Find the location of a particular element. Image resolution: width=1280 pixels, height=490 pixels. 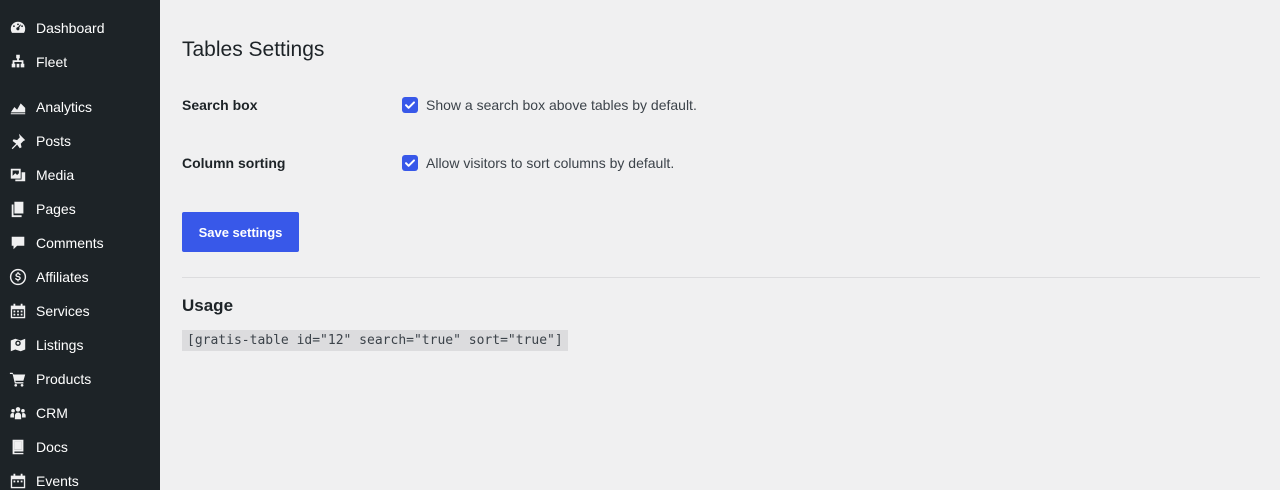

comment-icon is located at coordinates (18, 243).